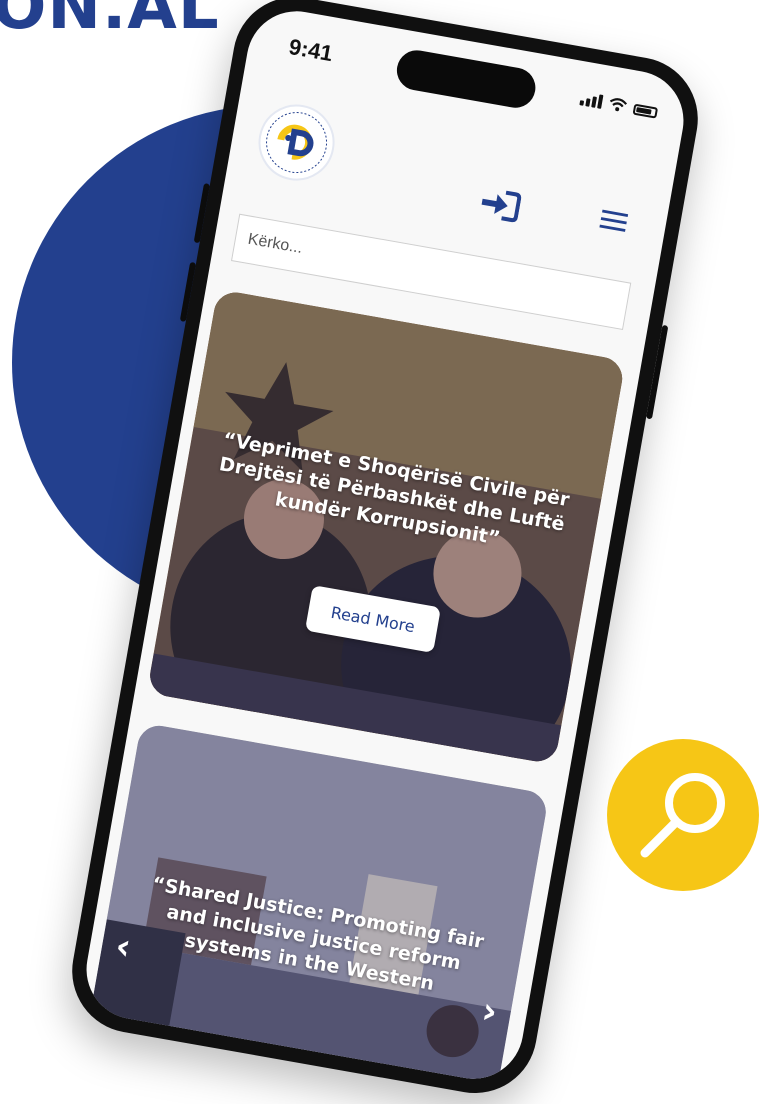 The width and height of the screenshot is (763, 1104). I want to click on logo-icon, so click(297, 143).